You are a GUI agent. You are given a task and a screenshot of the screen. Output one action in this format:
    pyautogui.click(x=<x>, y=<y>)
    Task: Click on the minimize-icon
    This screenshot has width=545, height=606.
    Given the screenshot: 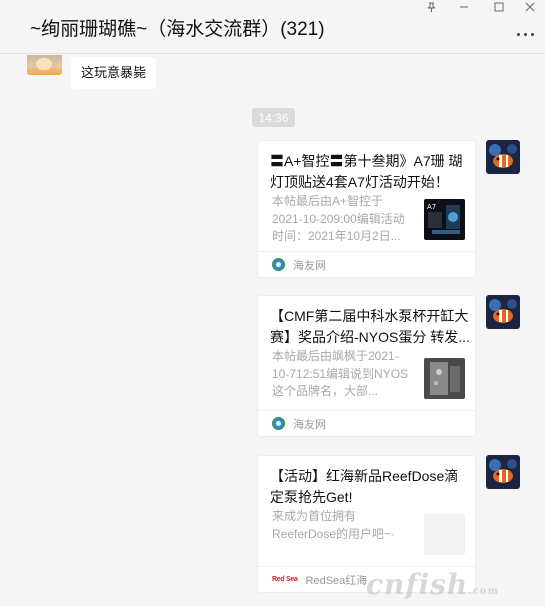 What is the action you would take?
    pyautogui.click(x=464, y=7)
    